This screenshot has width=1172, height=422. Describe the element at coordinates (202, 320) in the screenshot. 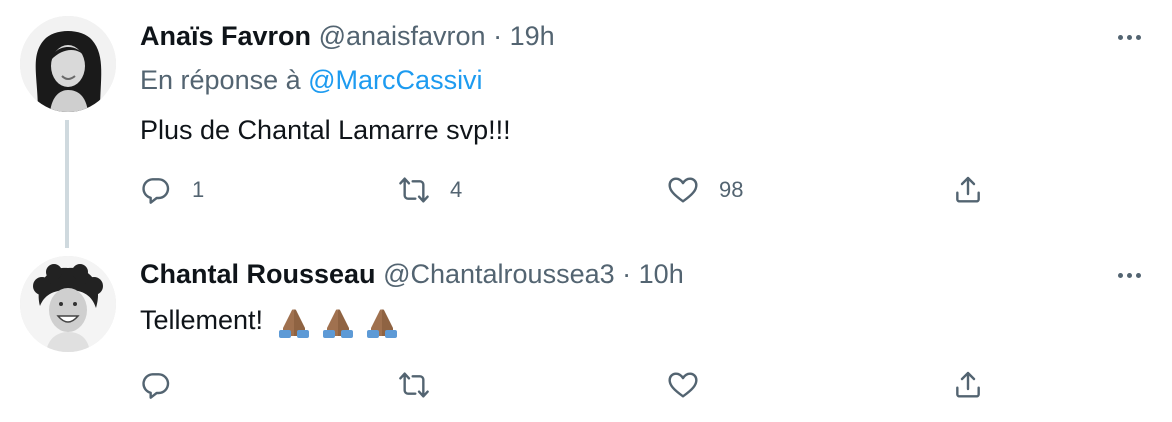

I see `tweet-text: Tellement!` at that location.